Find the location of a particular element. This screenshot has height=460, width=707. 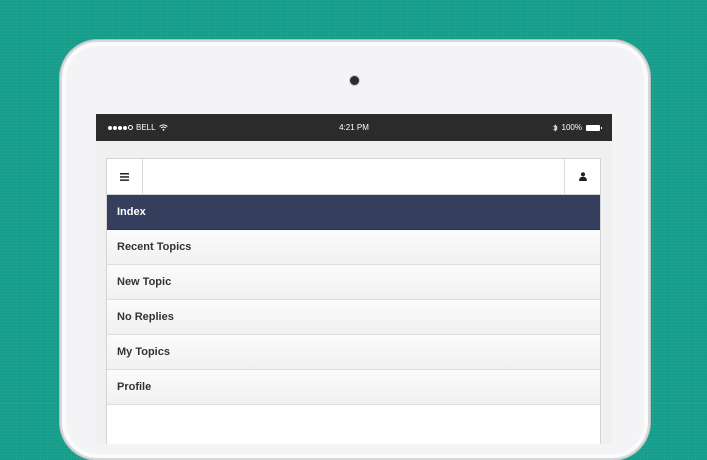

nav-item-my-topics: My Topics is located at coordinates (353, 352).